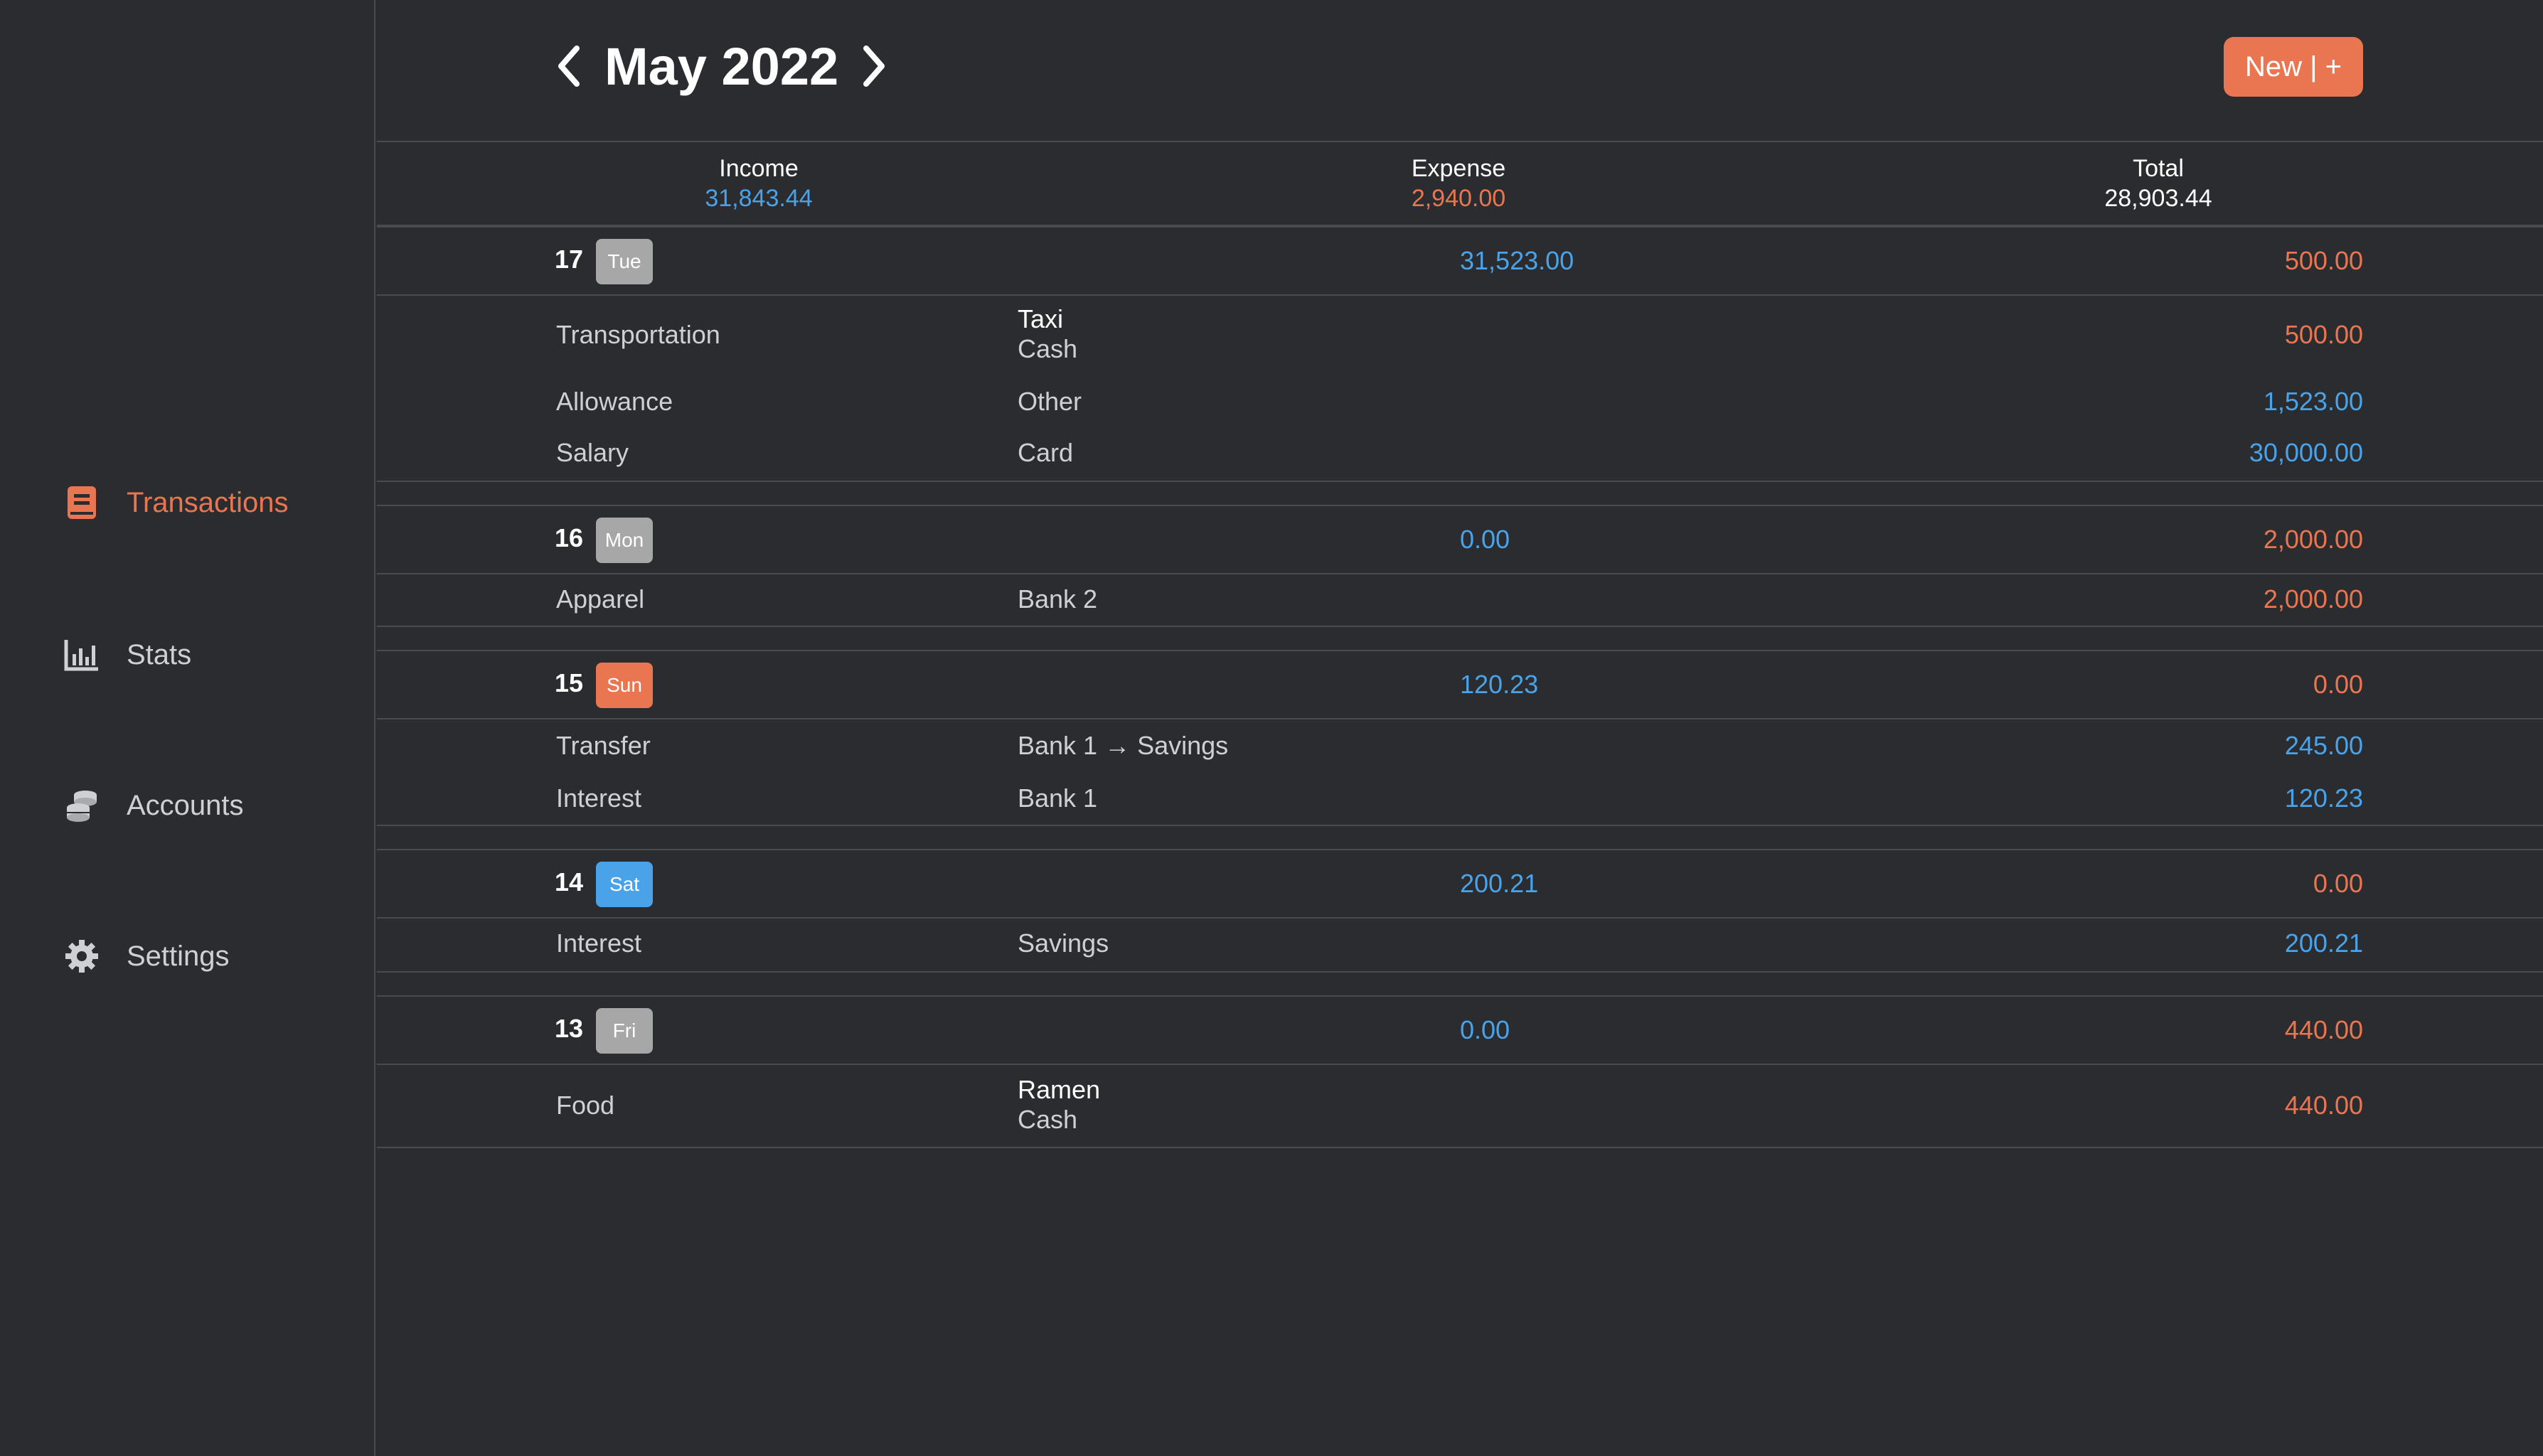  Describe the element at coordinates (2313, 401) in the screenshot. I see `transaction-amount: 1,523.00` at that location.